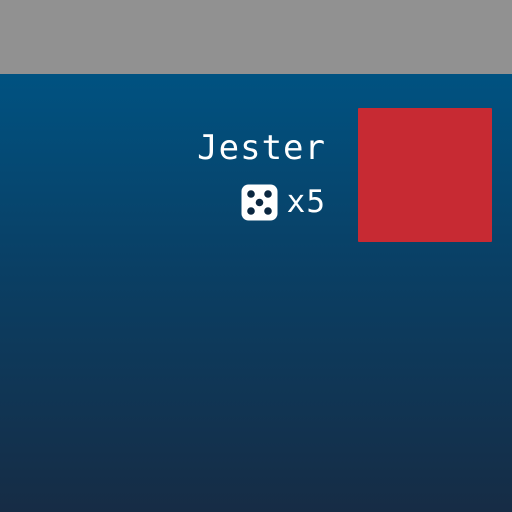 The height and width of the screenshot is (512, 512). Describe the element at coordinates (283, 202) in the screenshot. I see `dice-row: x5` at that location.